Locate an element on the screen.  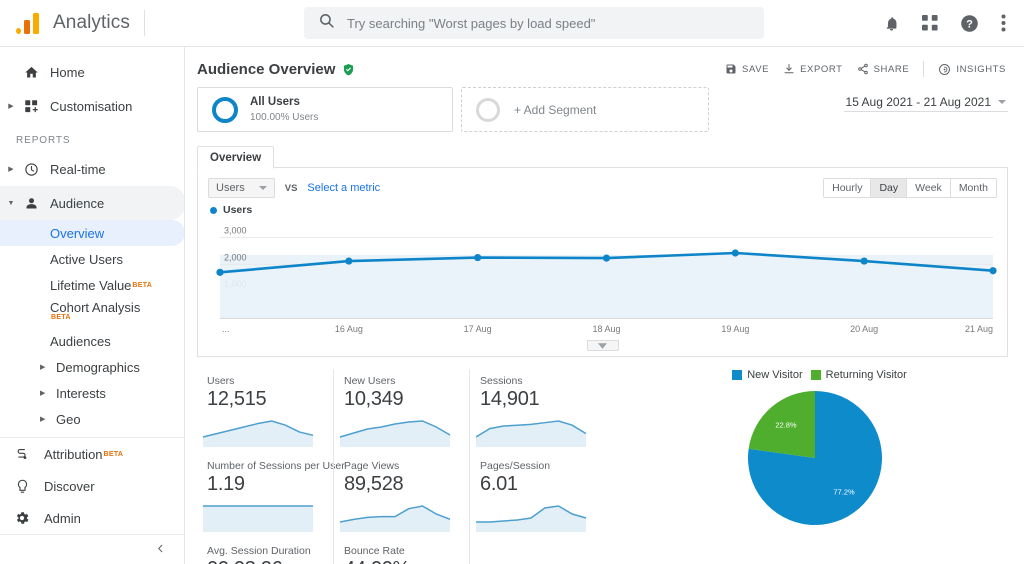
tab-strip: Overview is located at coordinates (602, 157).